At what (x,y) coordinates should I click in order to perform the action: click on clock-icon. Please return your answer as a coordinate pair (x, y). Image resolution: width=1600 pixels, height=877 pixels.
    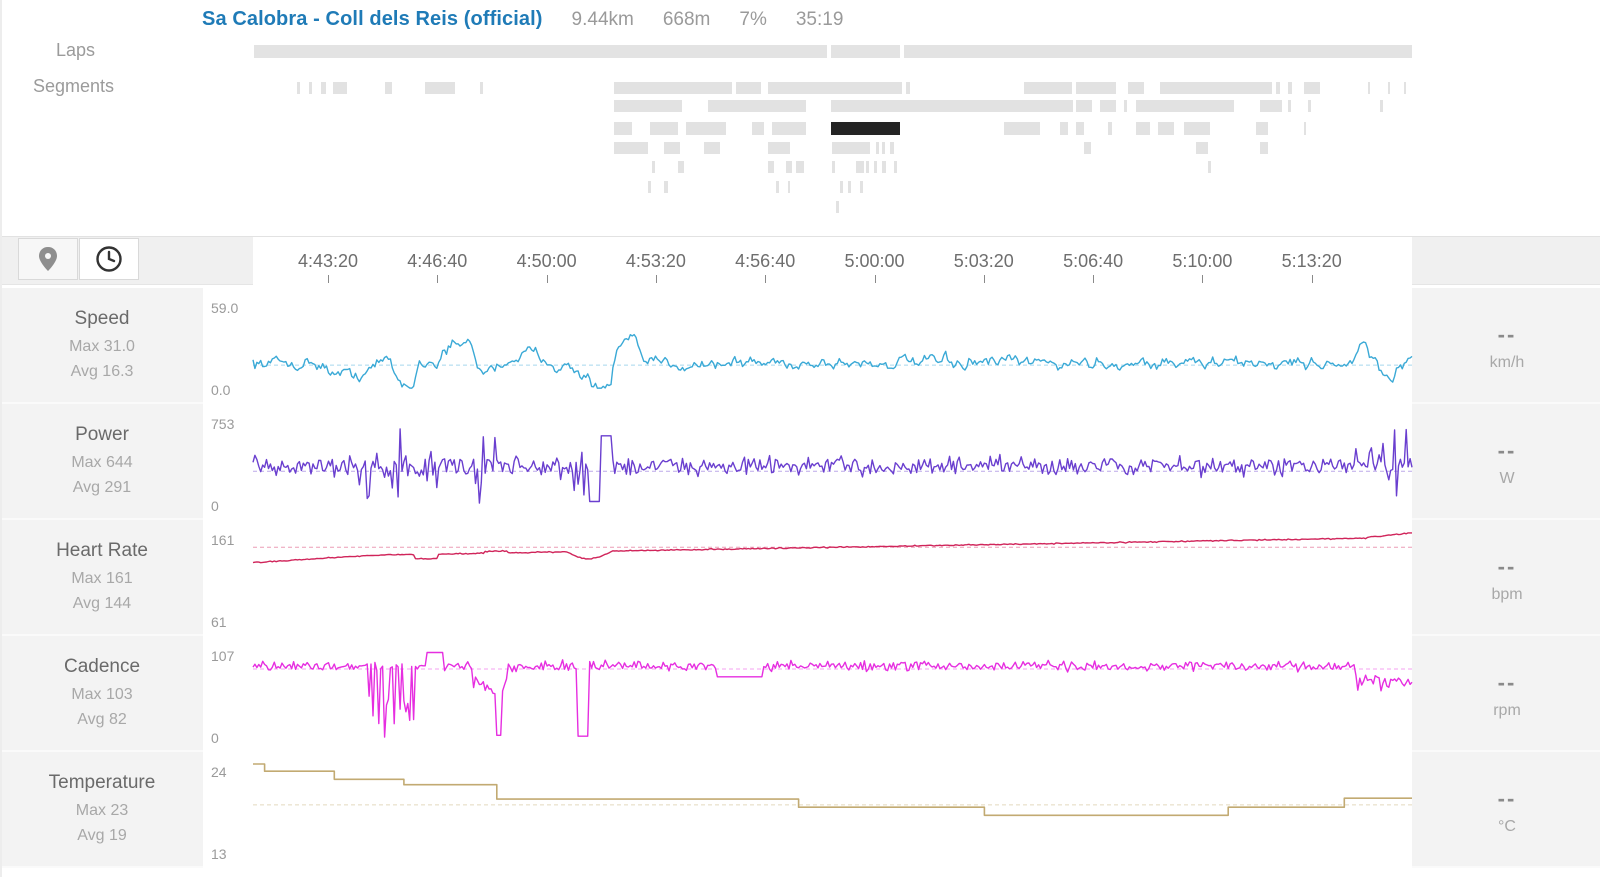
    Looking at the image, I should click on (109, 259).